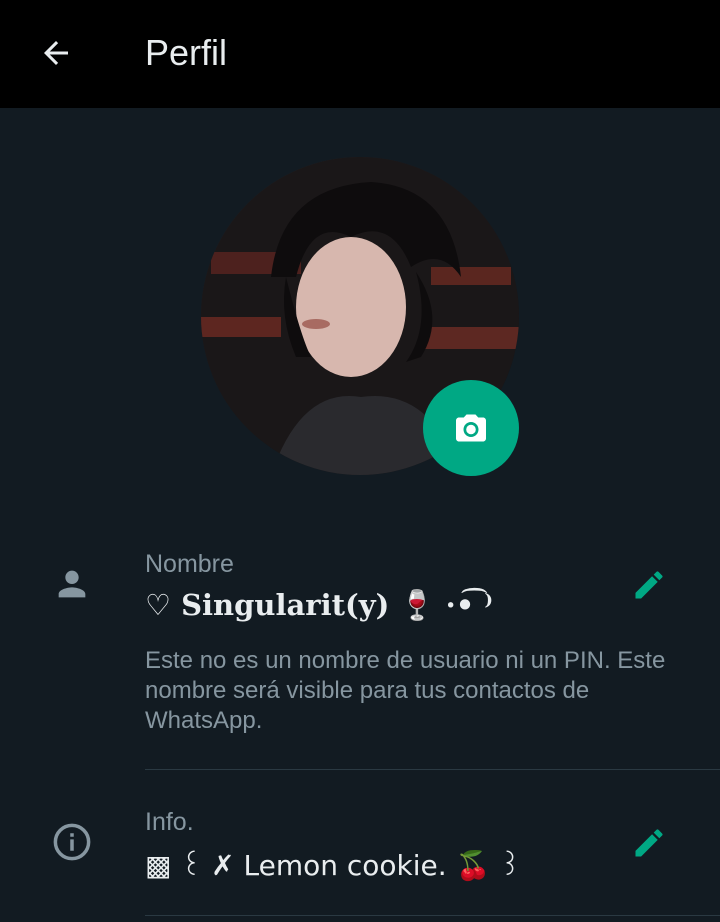 The width and height of the screenshot is (720, 922). I want to click on back-button, so click(56, 53).